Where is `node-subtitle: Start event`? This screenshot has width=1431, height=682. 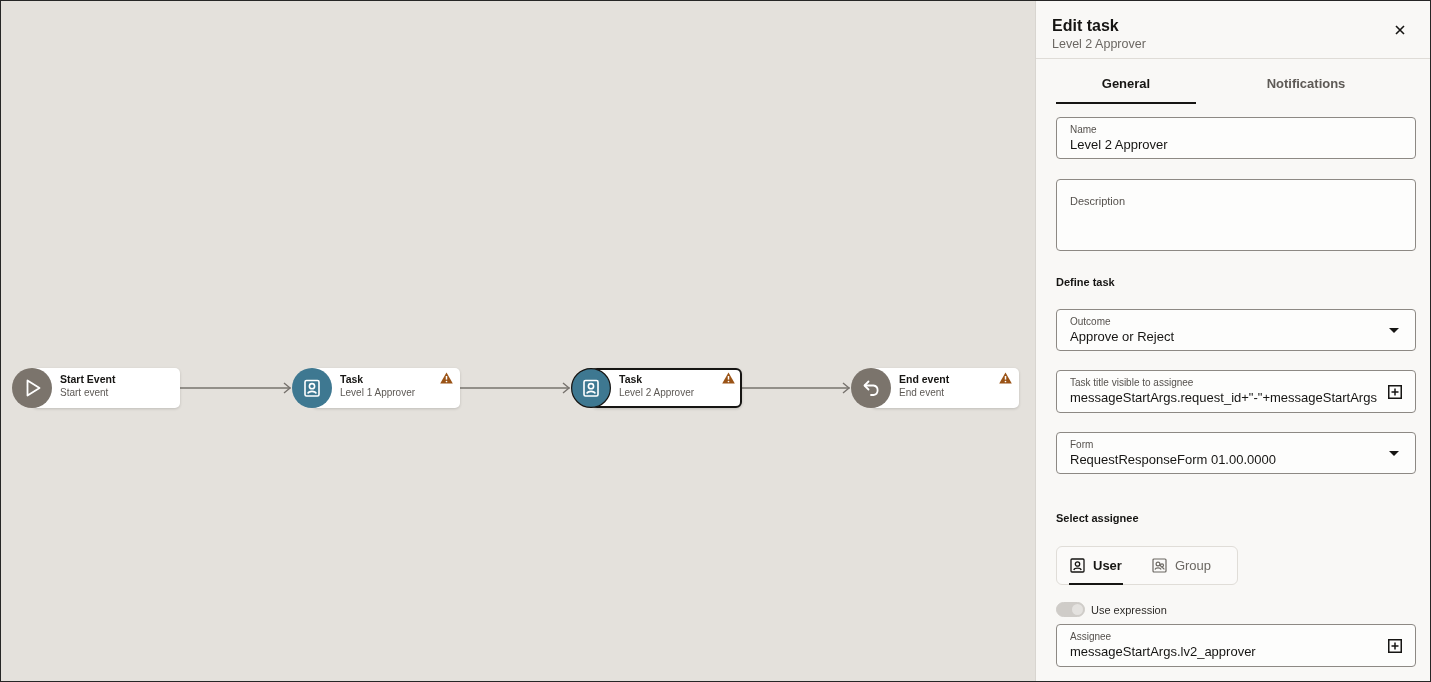
node-subtitle: Start event is located at coordinates (84, 393).